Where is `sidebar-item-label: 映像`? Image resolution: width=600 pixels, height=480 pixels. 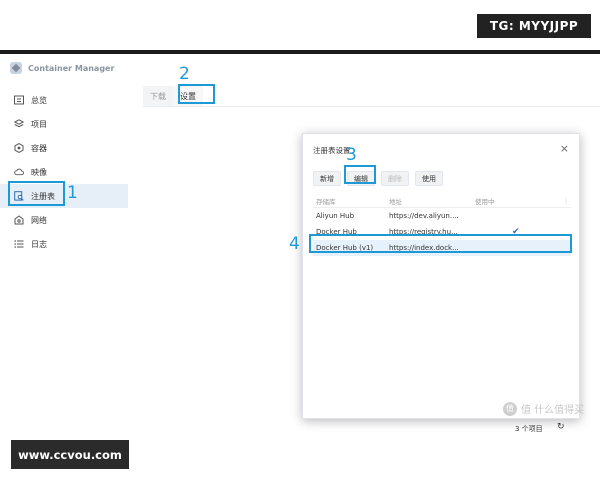
sidebar-item-label: 映像 is located at coordinates (39, 172).